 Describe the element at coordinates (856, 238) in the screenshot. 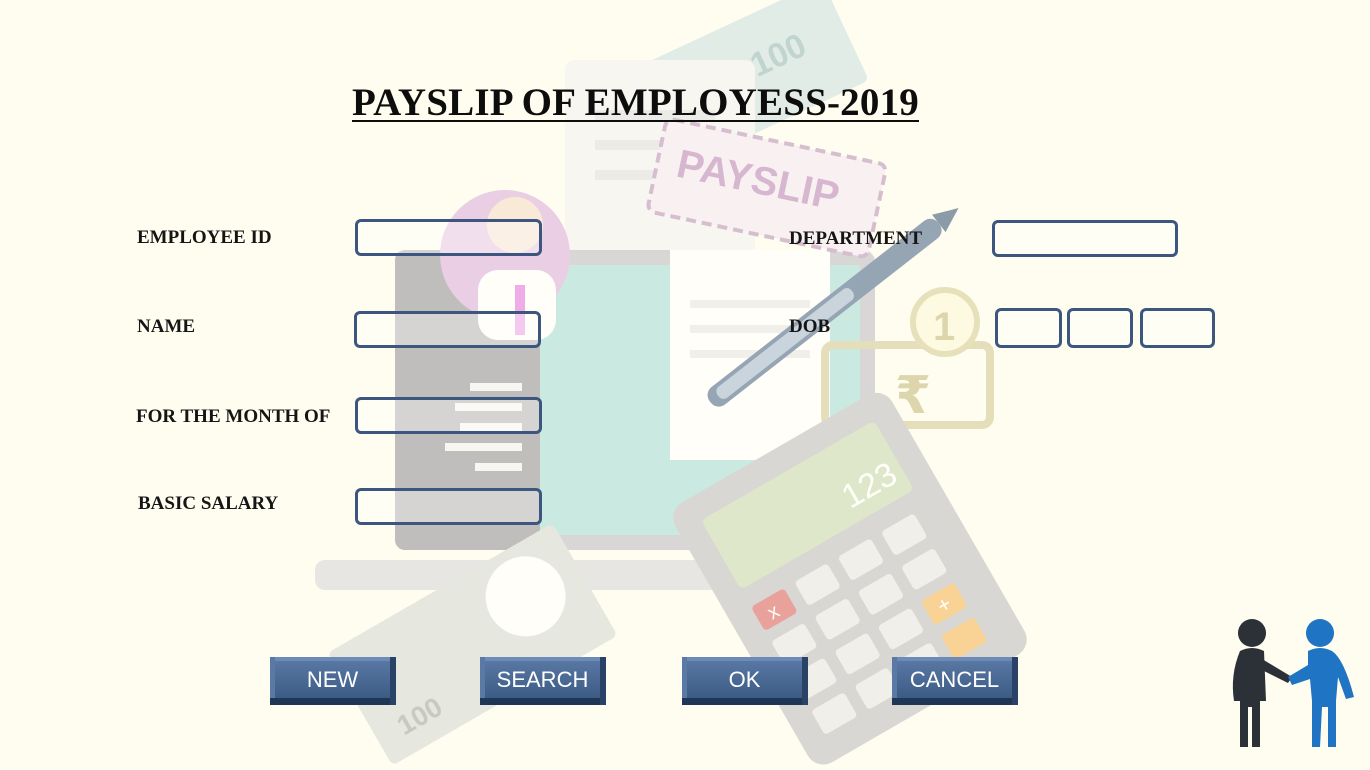

I see `department-label: DEPARTMENT` at that location.